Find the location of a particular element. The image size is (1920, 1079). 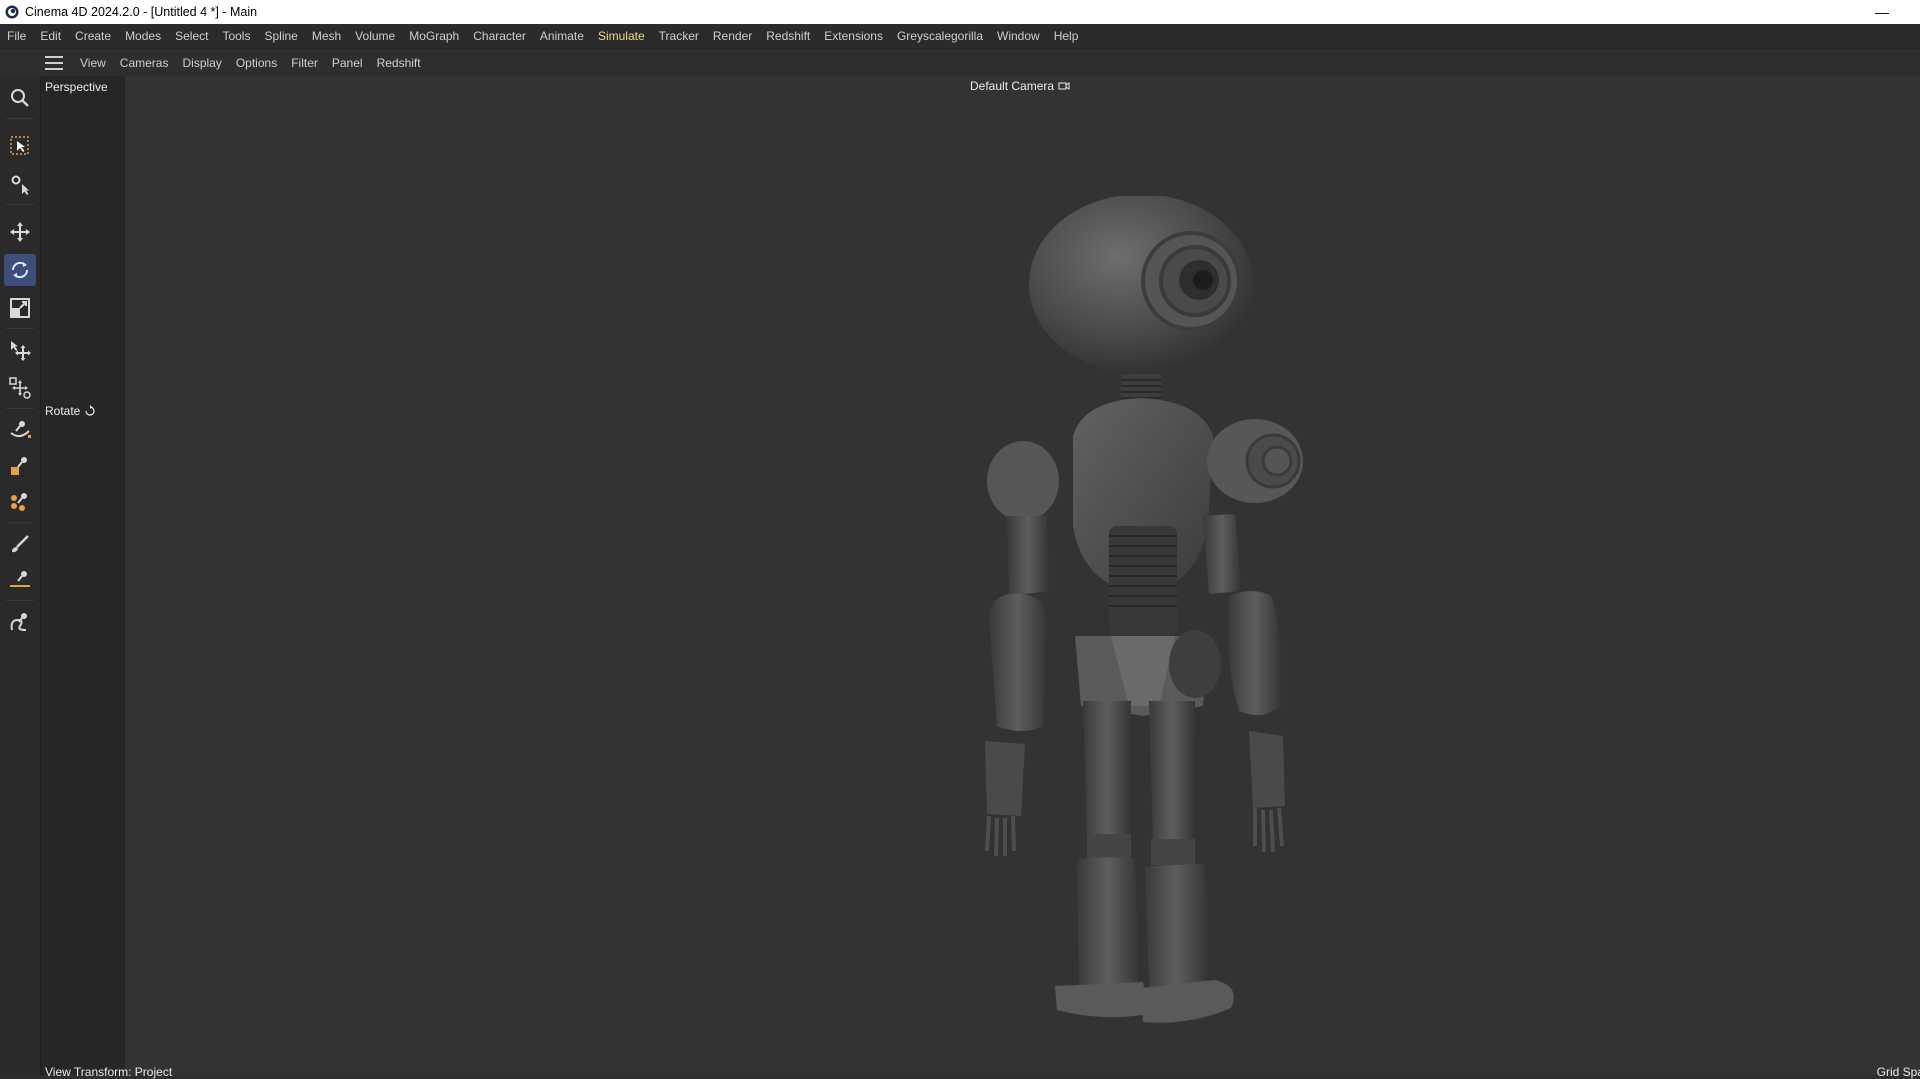

brush-button is located at coordinates (20, 544).